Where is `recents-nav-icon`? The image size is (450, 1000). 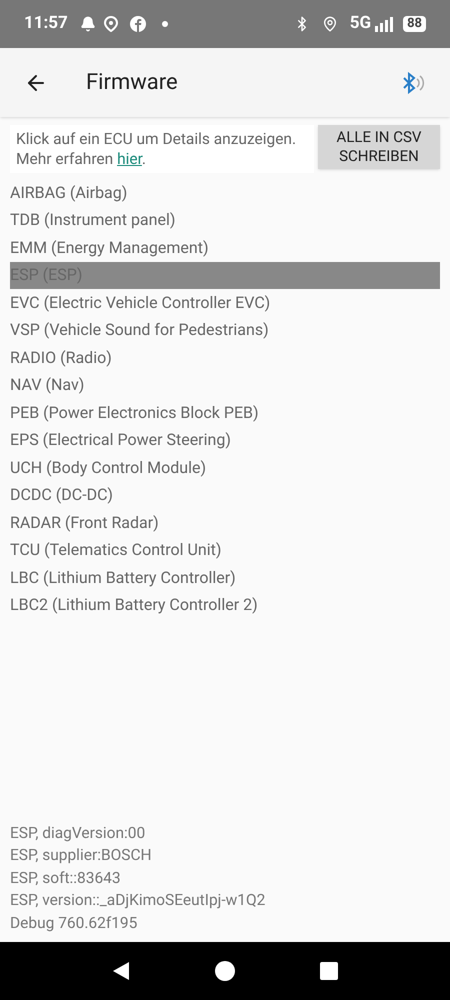
recents-nav-icon is located at coordinates (329, 971).